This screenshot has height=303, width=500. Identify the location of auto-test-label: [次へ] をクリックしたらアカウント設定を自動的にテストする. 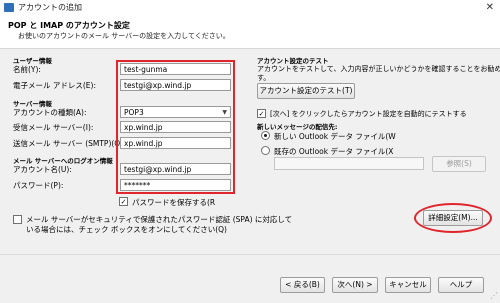
(368, 114).